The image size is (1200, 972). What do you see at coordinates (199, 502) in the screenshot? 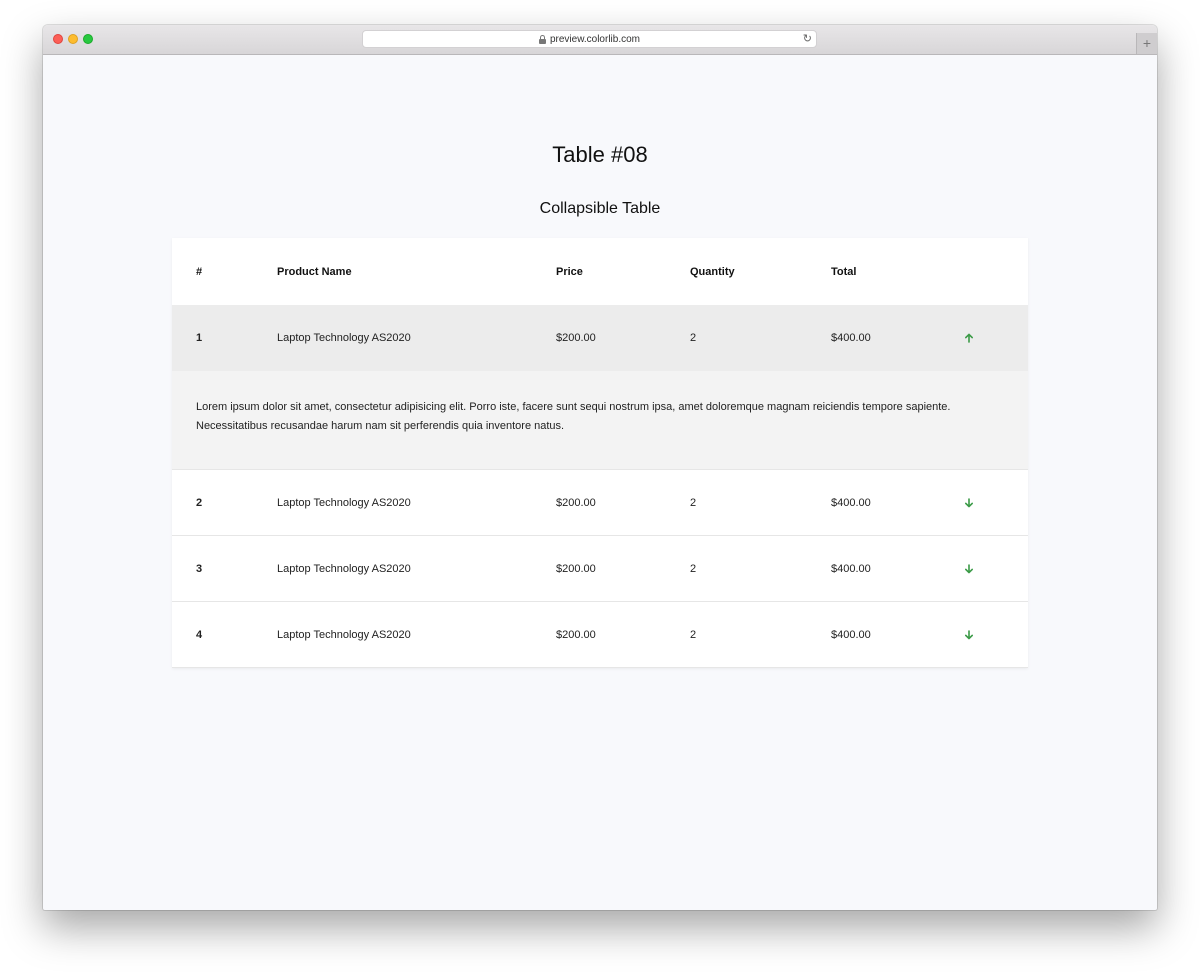
I see `row-number: 2` at bounding box center [199, 502].